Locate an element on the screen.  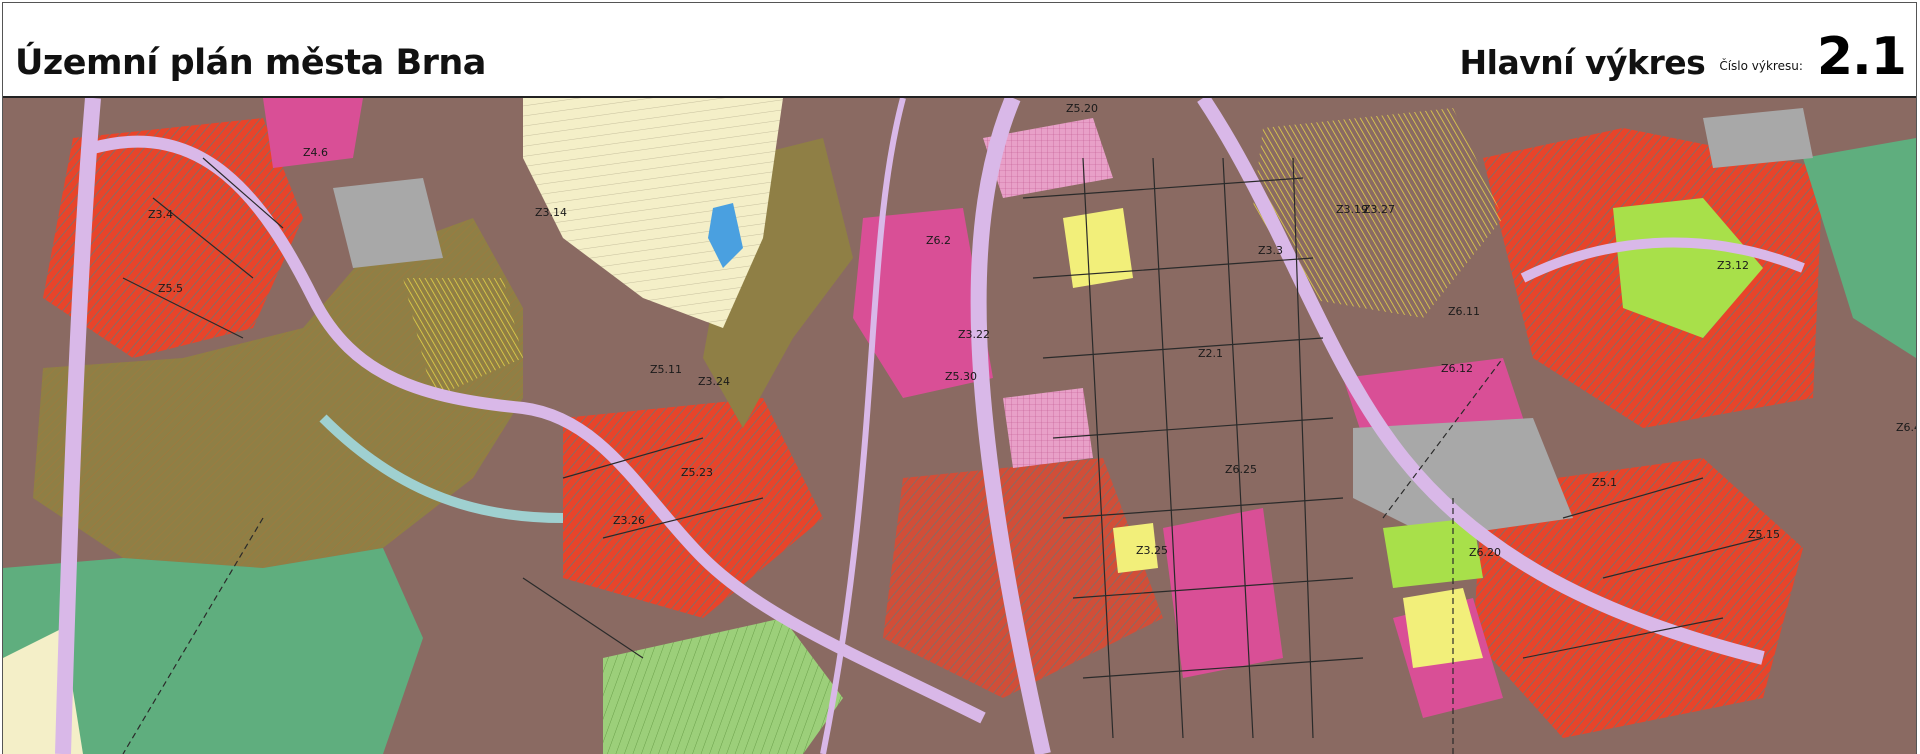
zone-label: Z6.20 is located at coordinates (1485, 552).